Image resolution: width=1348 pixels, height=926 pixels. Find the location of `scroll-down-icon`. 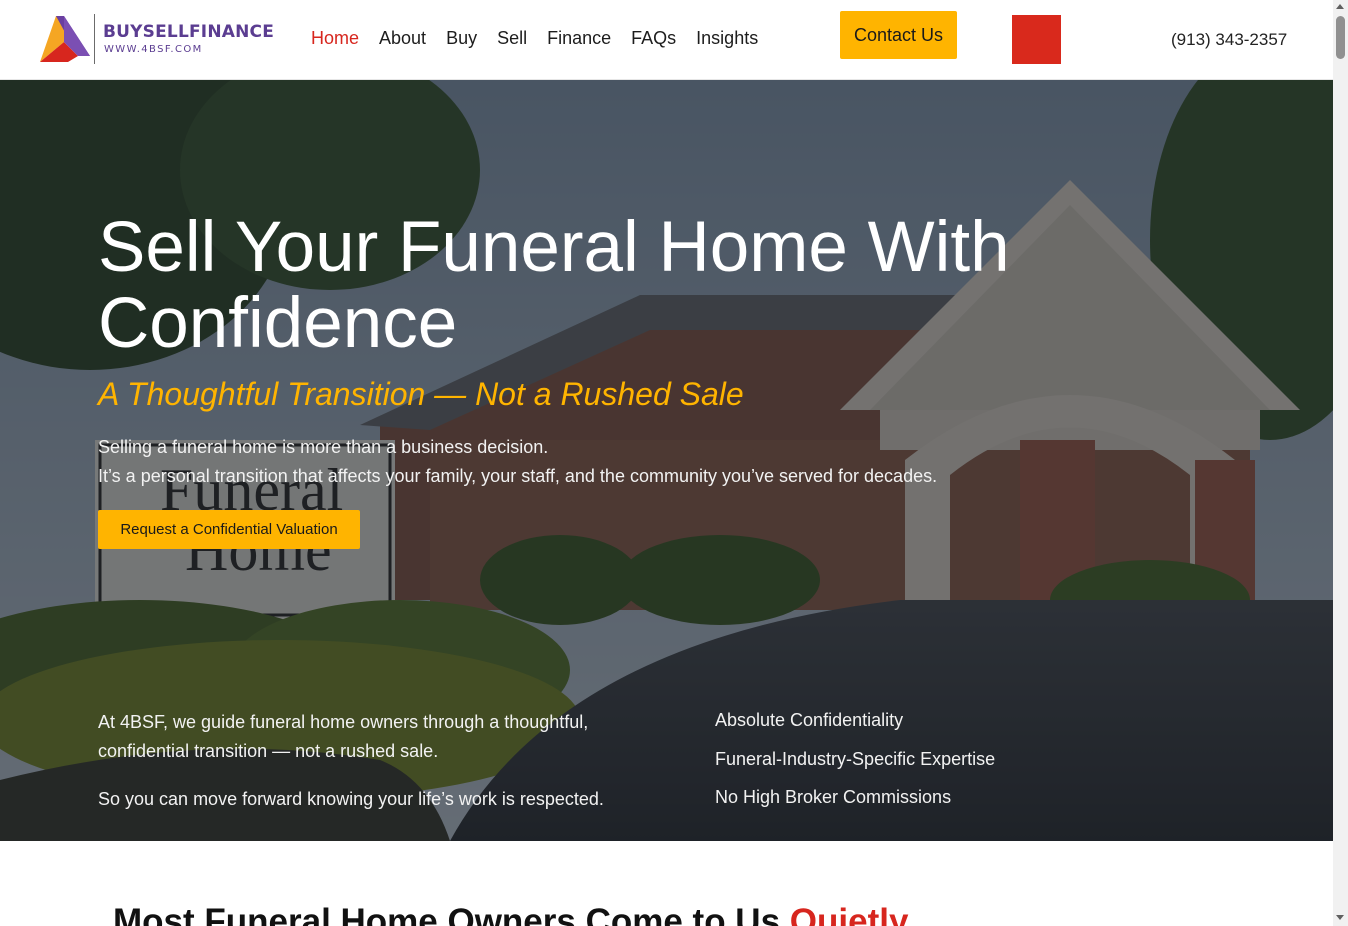

scroll-down-icon is located at coordinates (1340, 917).